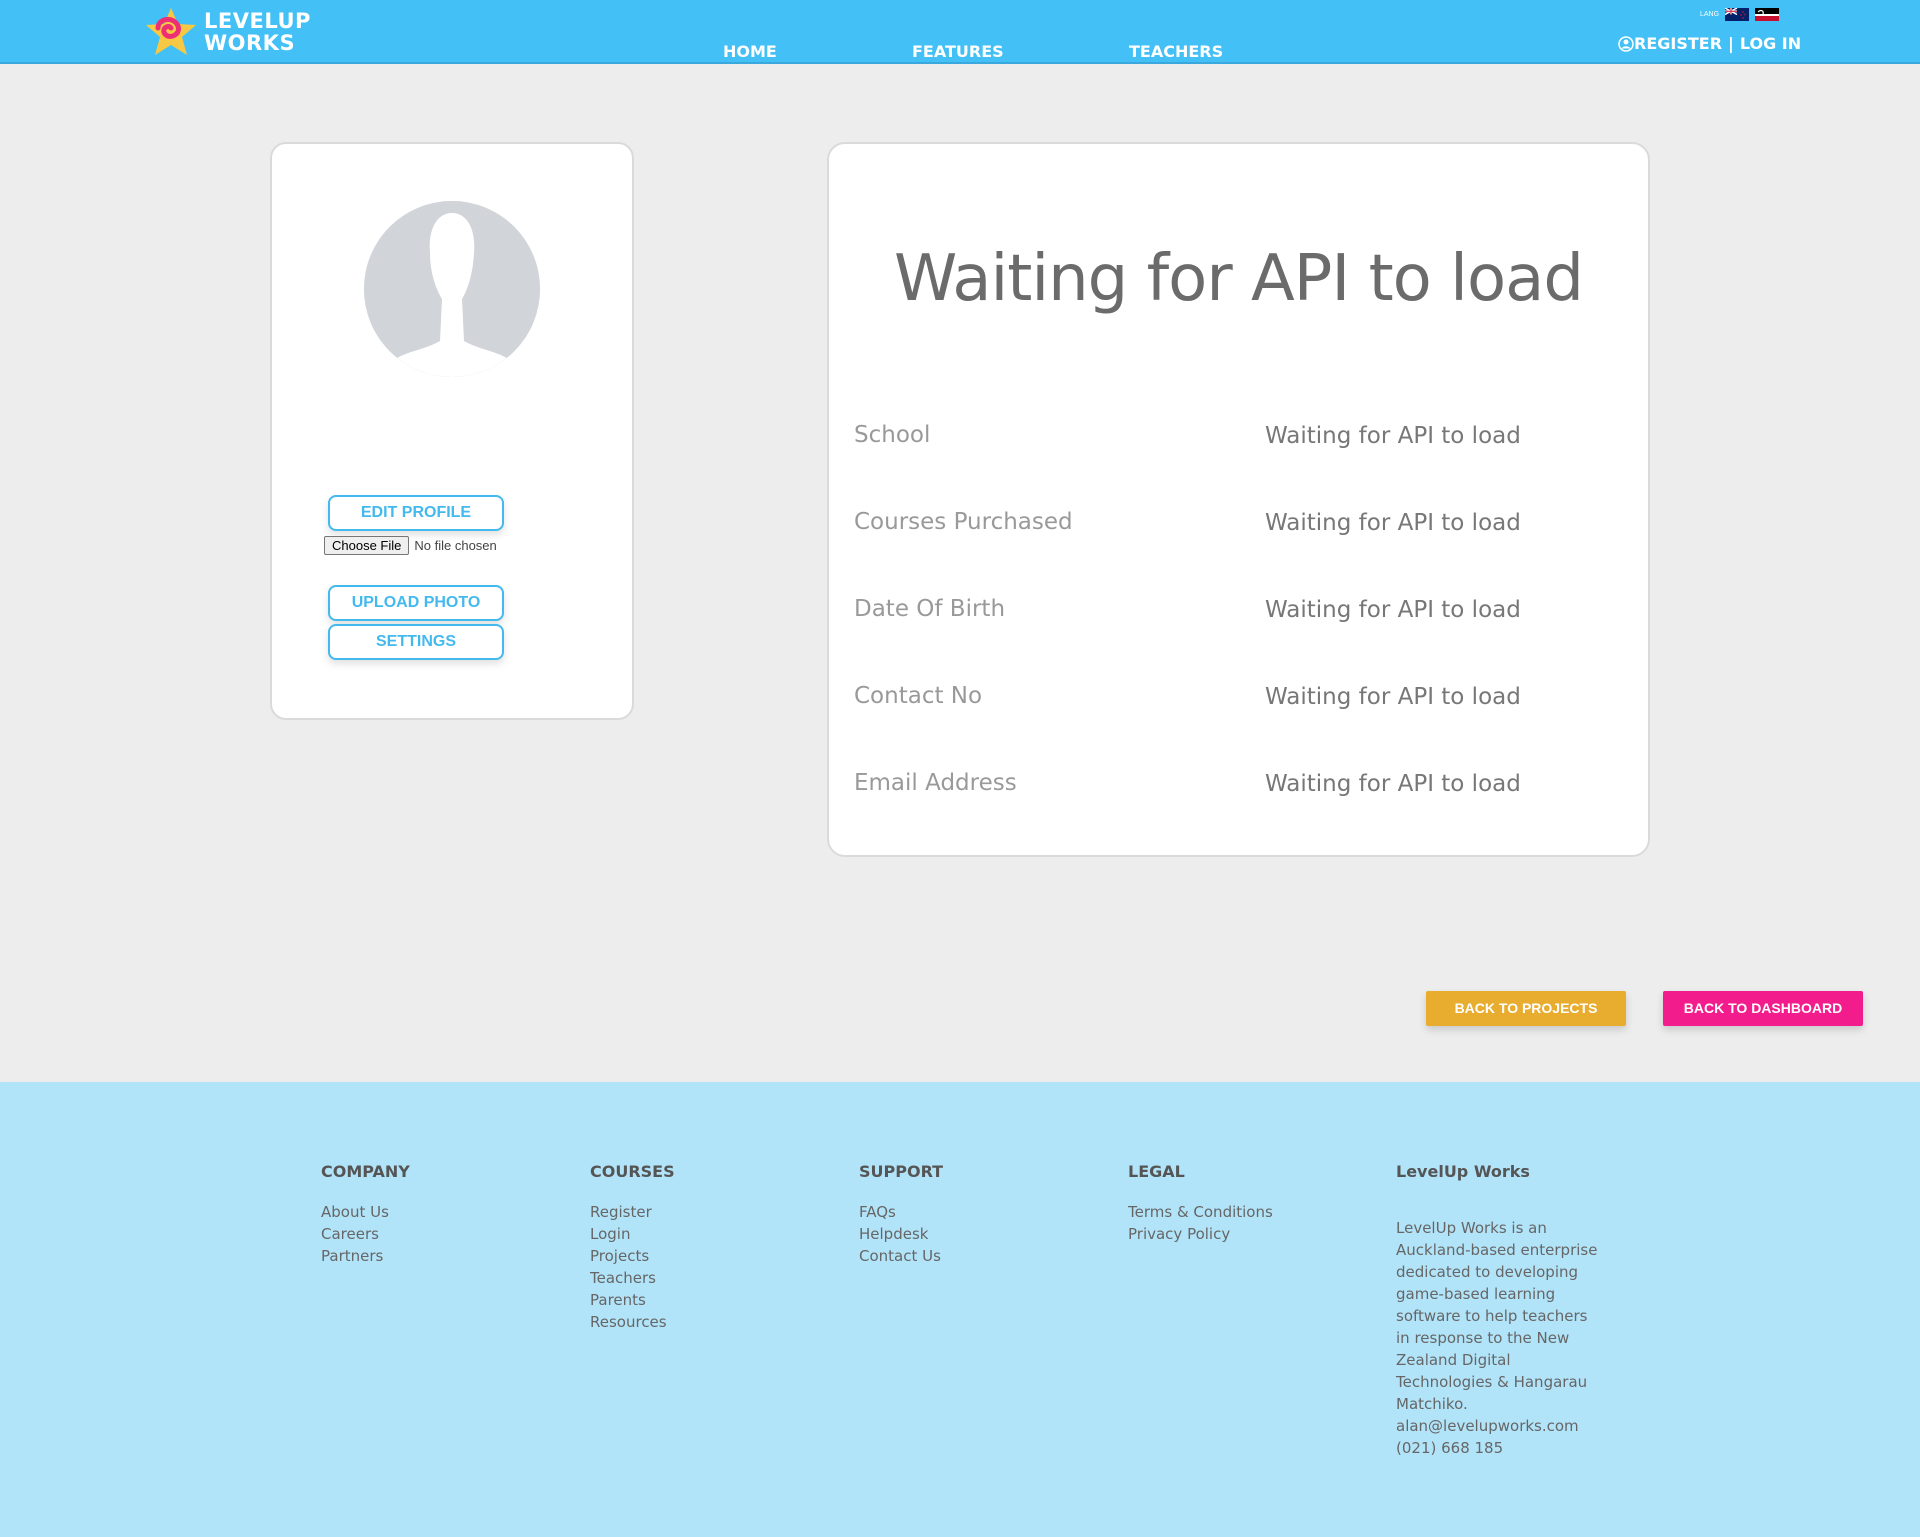  What do you see at coordinates (632, 1256) in the screenshot?
I see `footer-link-projects: Projects` at bounding box center [632, 1256].